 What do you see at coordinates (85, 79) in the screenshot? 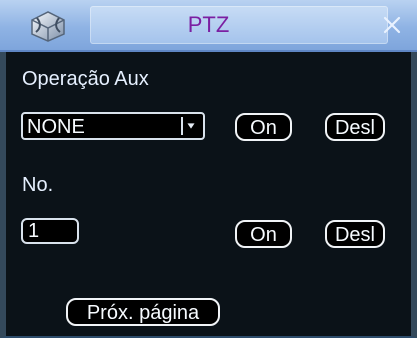
I see `aux-operation-label: Operação Aux` at bounding box center [85, 79].